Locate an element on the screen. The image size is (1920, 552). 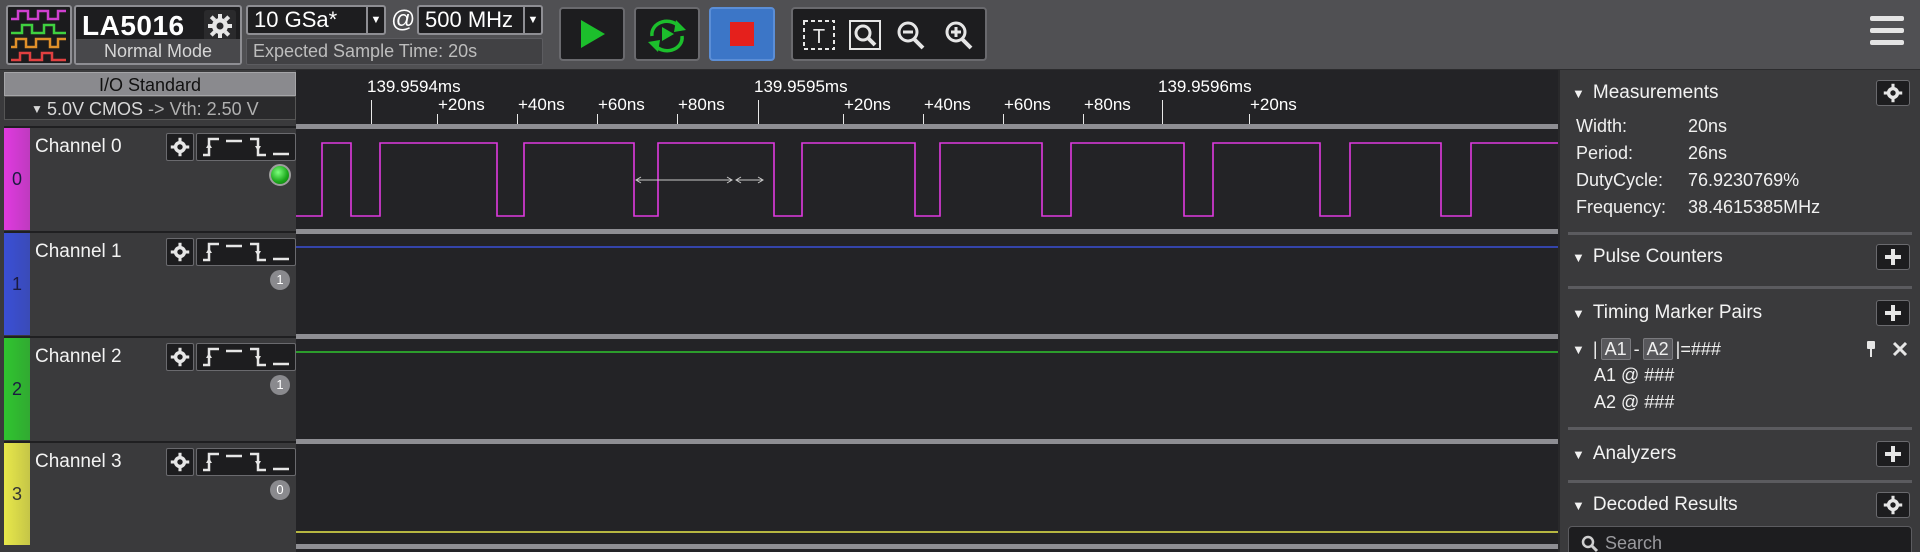
decoded-search-input is located at coordinates (1750, 541).